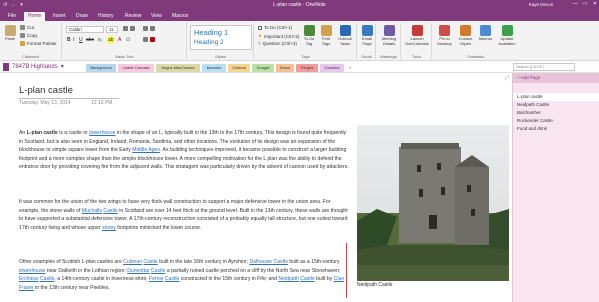 The height and width of the screenshot is (302, 599). What do you see at coordinates (556, 78) in the screenshot?
I see `add-page-button: + Add Page` at bounding box center [556, 78].